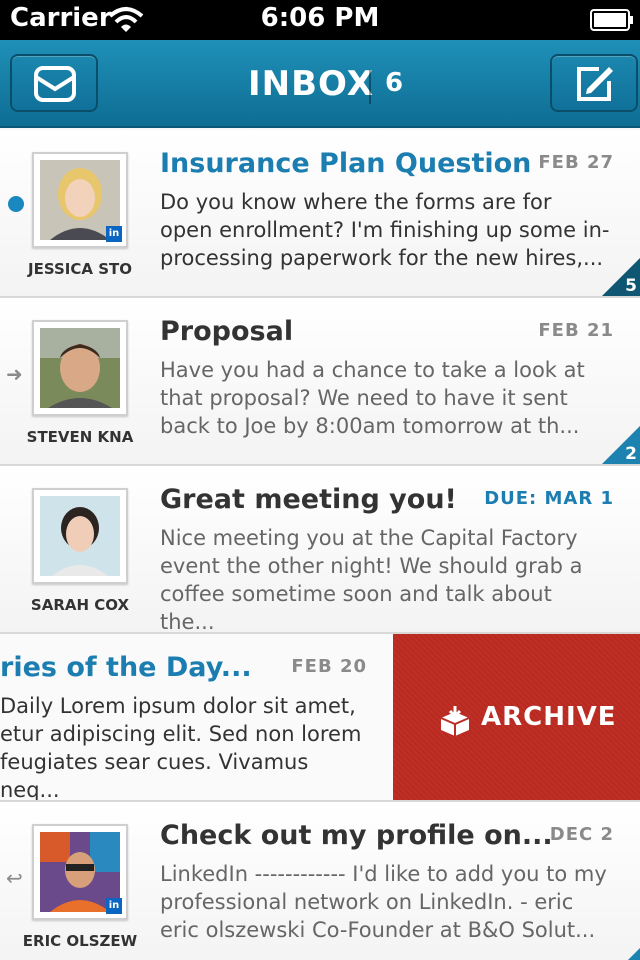 The image size is (640, 960). What do you see at coordinates (581, 834) in the screenshot?
I see `message-date: DEC 2` at bounding box center [581, 834].